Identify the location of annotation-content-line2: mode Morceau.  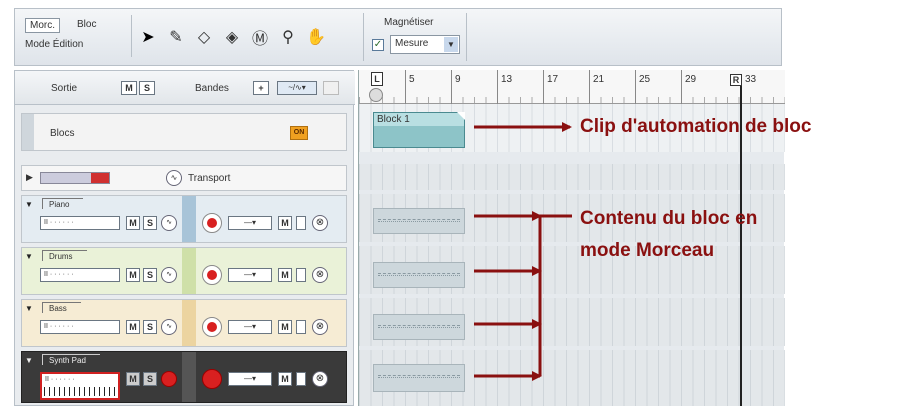
(647, 250).